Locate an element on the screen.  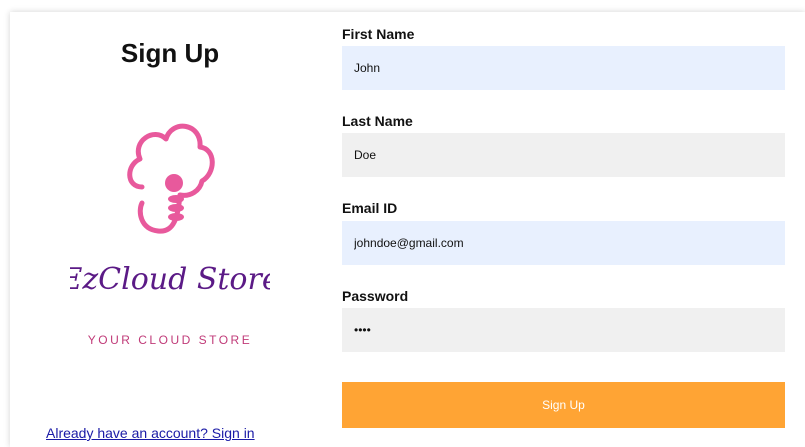
brand-name: EzCloud Store is located at coordinates (170, 279).